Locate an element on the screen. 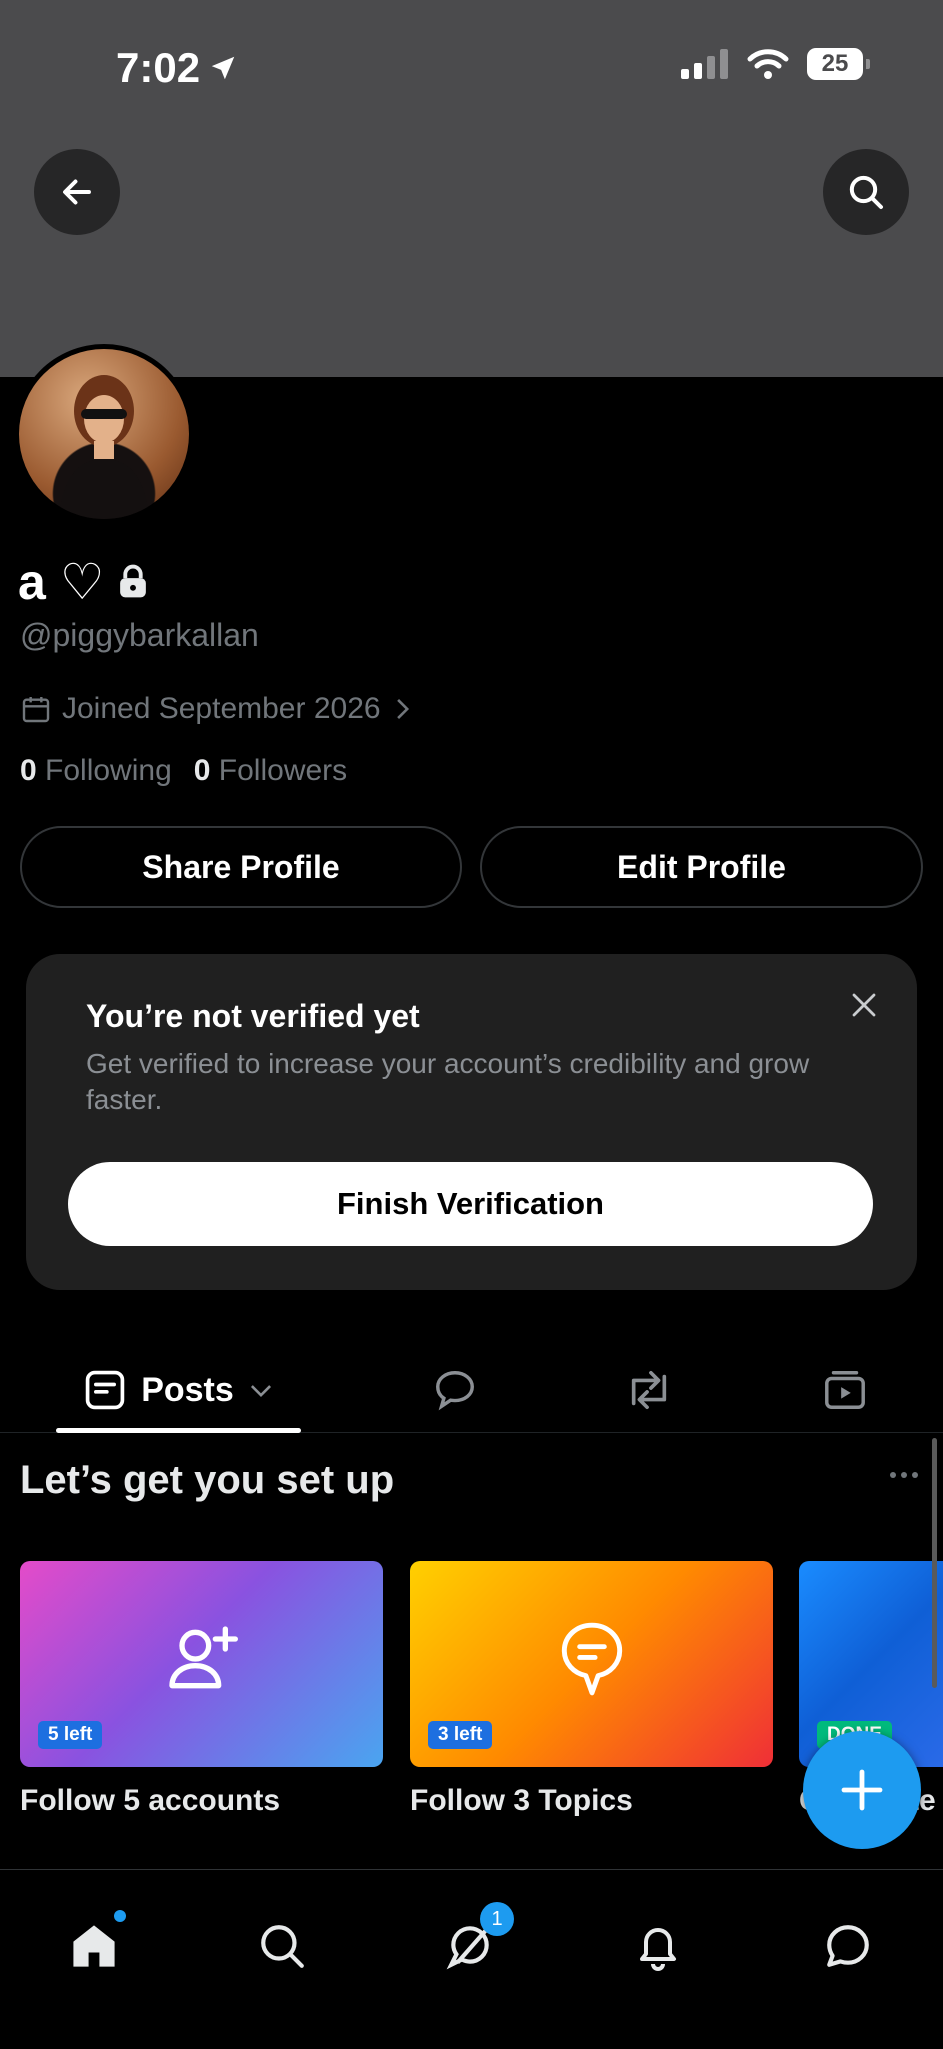 Image resolution: width=943 pixels, height=2049 pixels. back-button is located at coordinates (77, 192).